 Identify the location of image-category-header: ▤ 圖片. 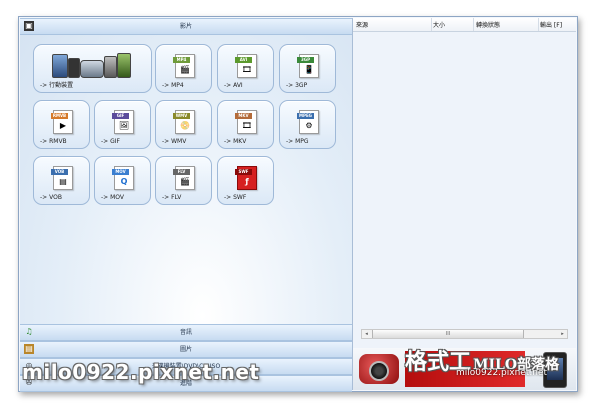
(186, 349).